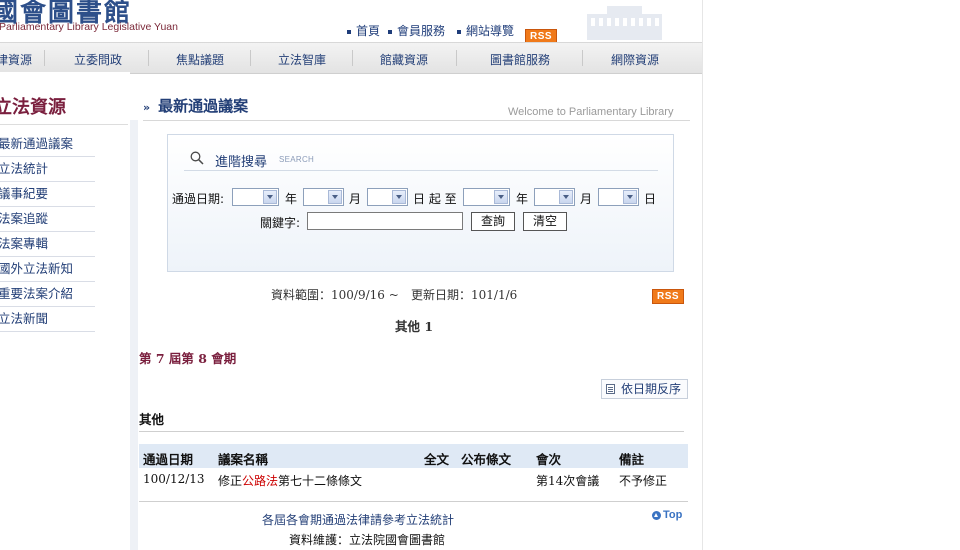 The width and height of the screenshot is (960, 550). I want to click on top-link-member: 會員服務, so click(416, 30).